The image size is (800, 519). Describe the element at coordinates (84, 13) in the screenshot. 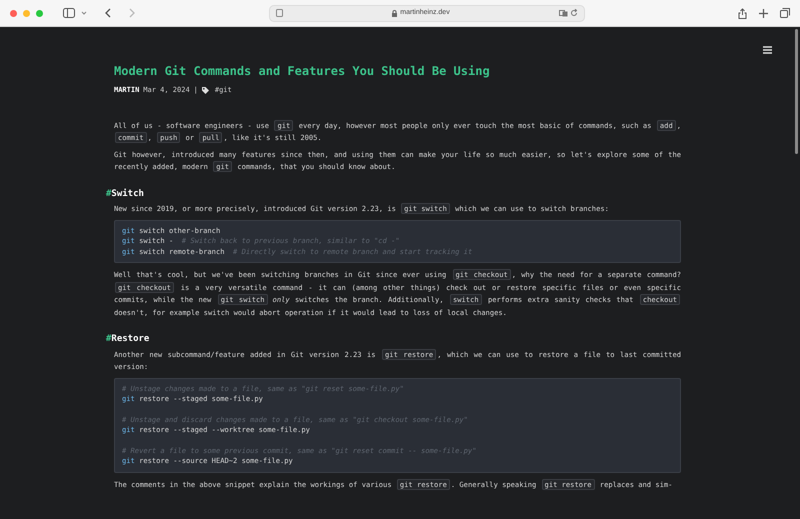

I see `chevron-down-icon` at that location.